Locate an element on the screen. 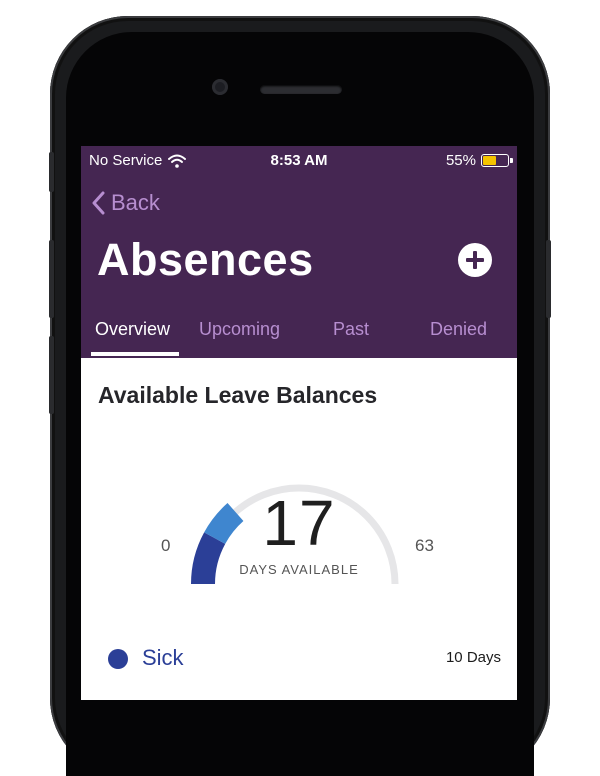  page-title: Absences is located at coordinates (205, 259).